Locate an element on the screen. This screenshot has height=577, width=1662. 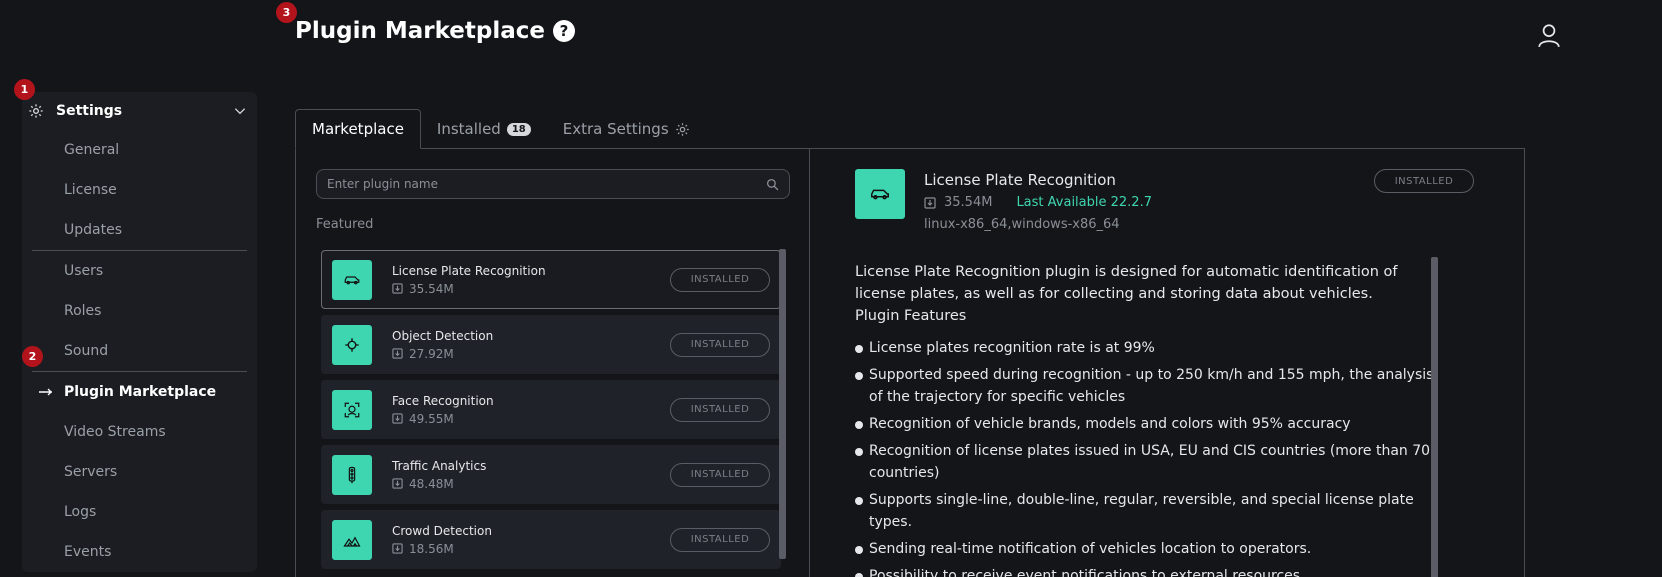
sidebar-item-general: General is located at coordinates (139, 150).